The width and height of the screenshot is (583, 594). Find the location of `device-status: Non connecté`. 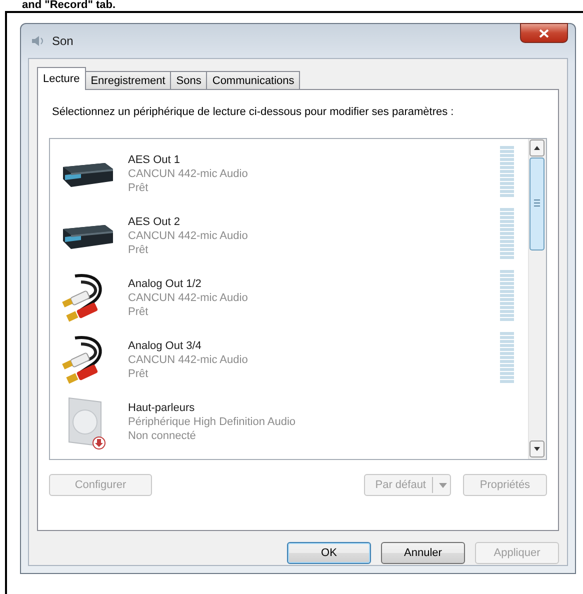

device-status: Non connecté is located at coordinates (162, 436).